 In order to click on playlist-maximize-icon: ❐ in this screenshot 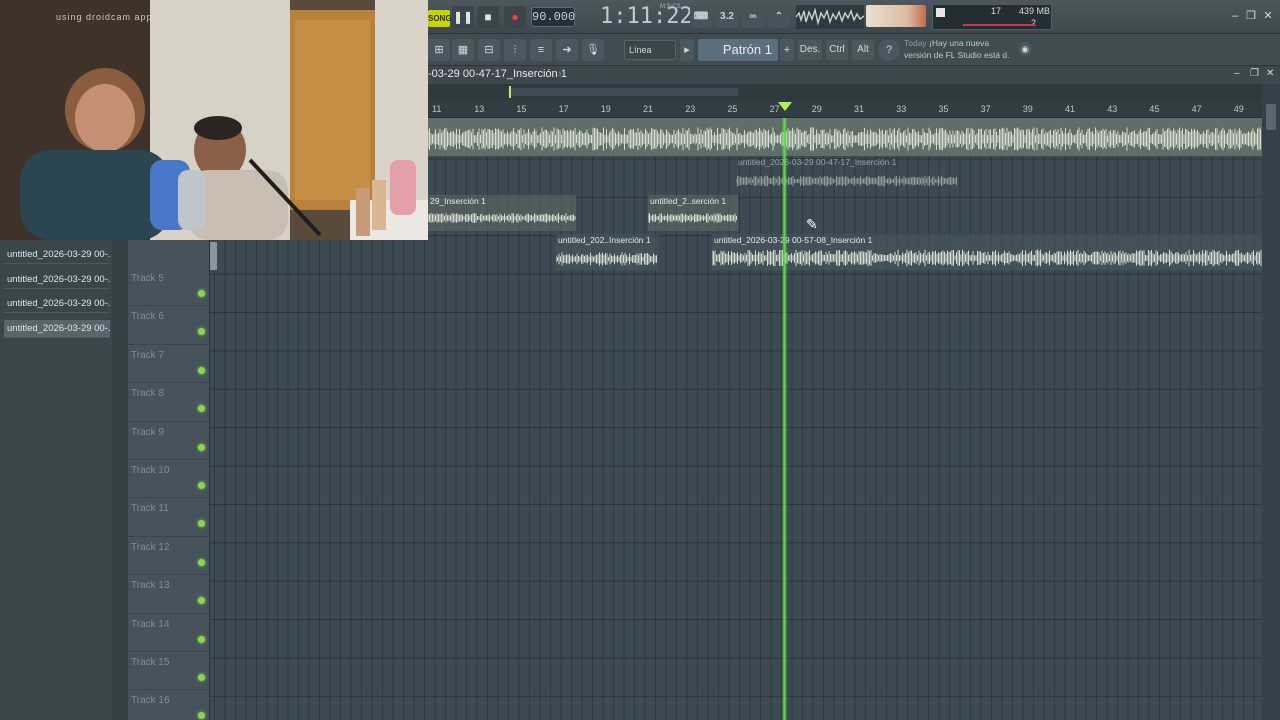, I will do `click(1254, 73)`.